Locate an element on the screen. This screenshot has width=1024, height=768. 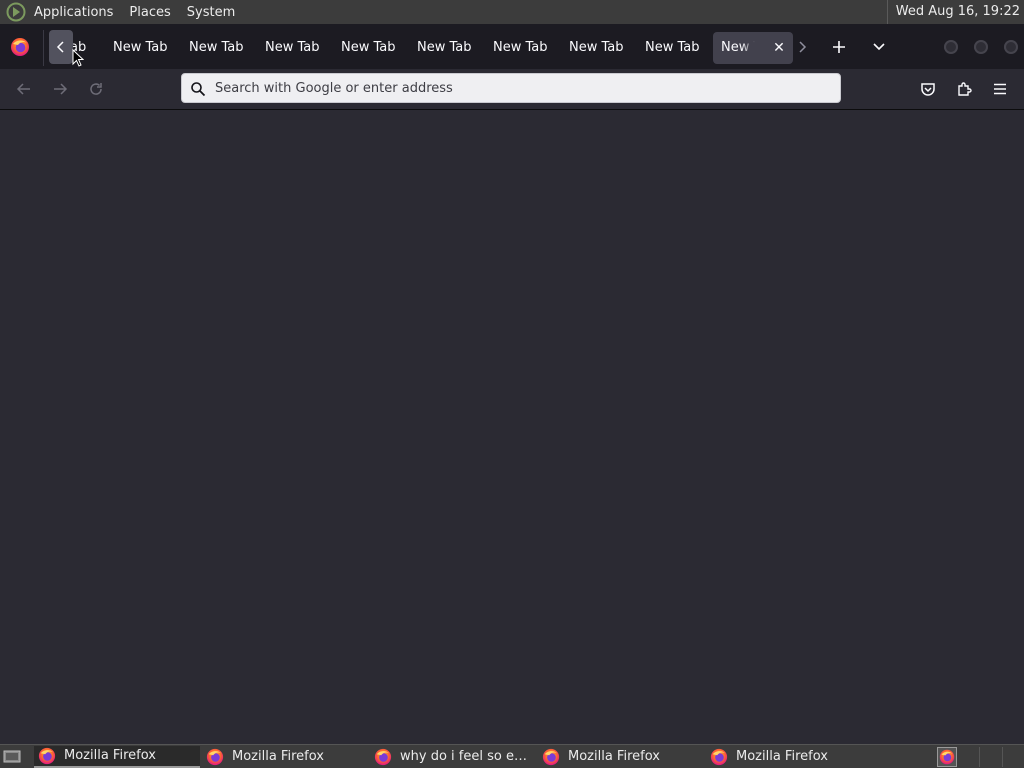
arrow-right-icon is located at coordinates (61, 89).